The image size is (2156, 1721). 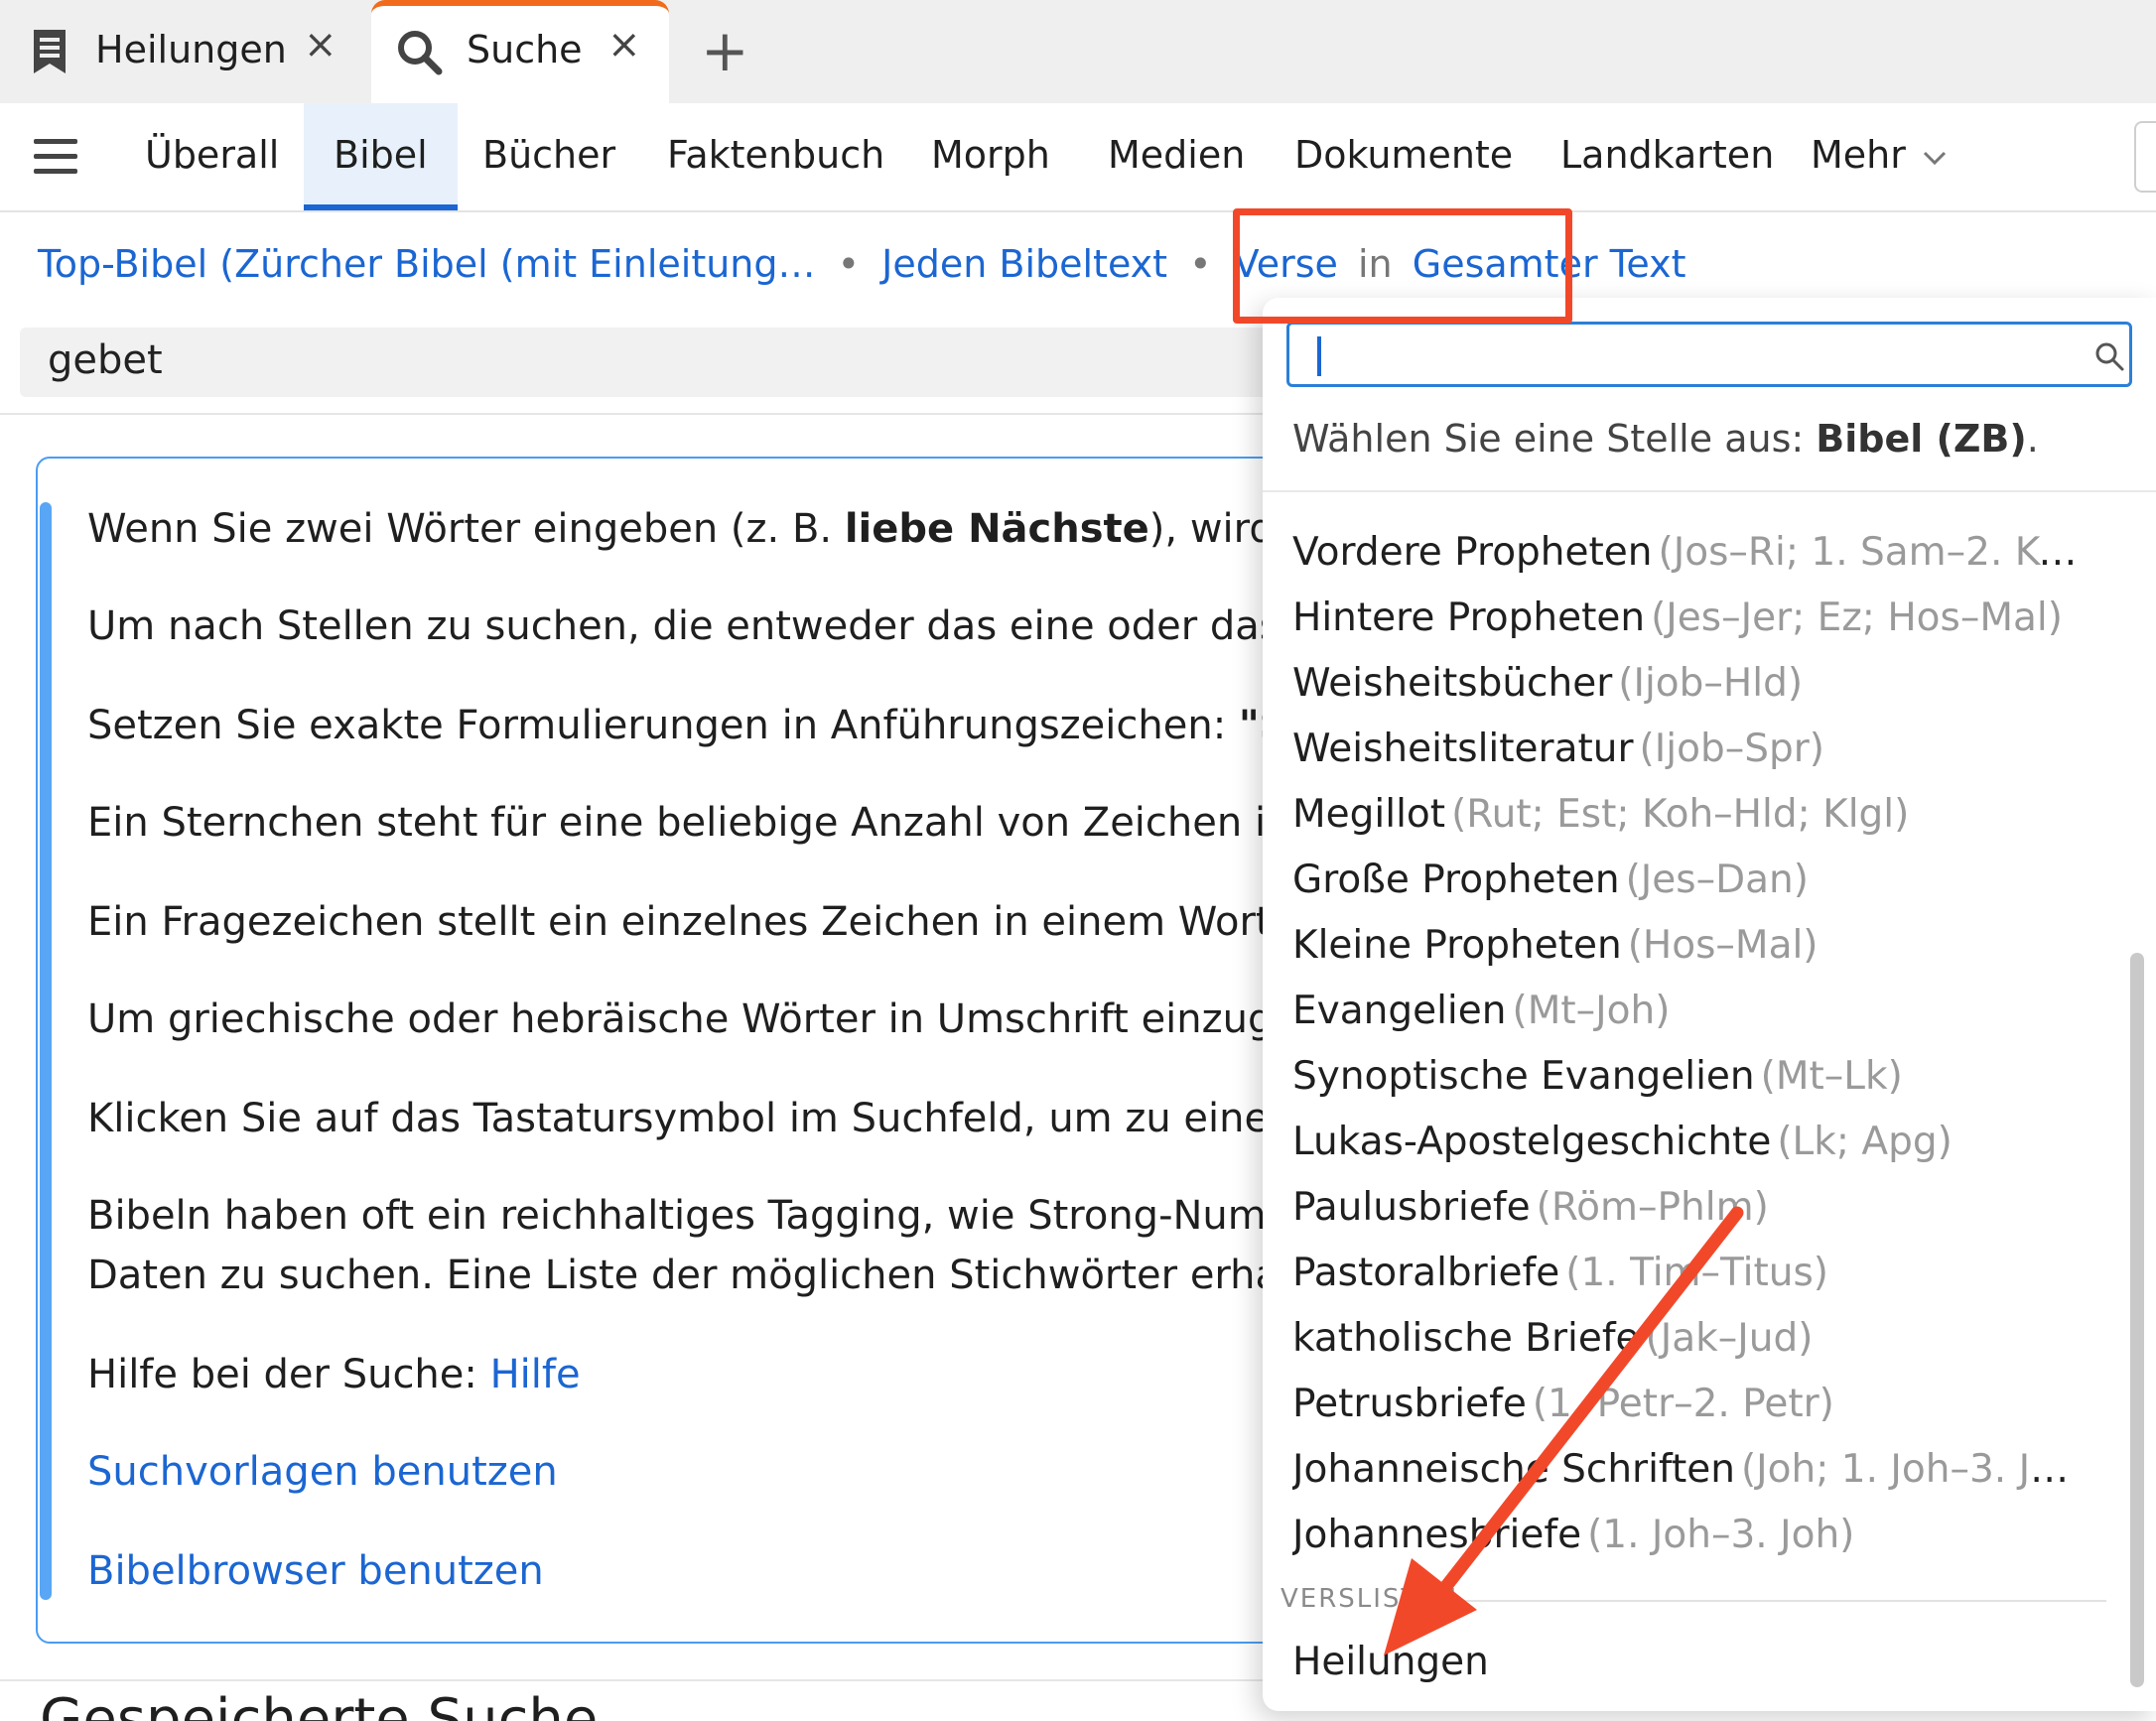 What do you see at coordinates (1481, 1019) in the screenshot?
I see `list-item: Evangelien (Mt–Joh)` at bounding box center [1481, 1019].